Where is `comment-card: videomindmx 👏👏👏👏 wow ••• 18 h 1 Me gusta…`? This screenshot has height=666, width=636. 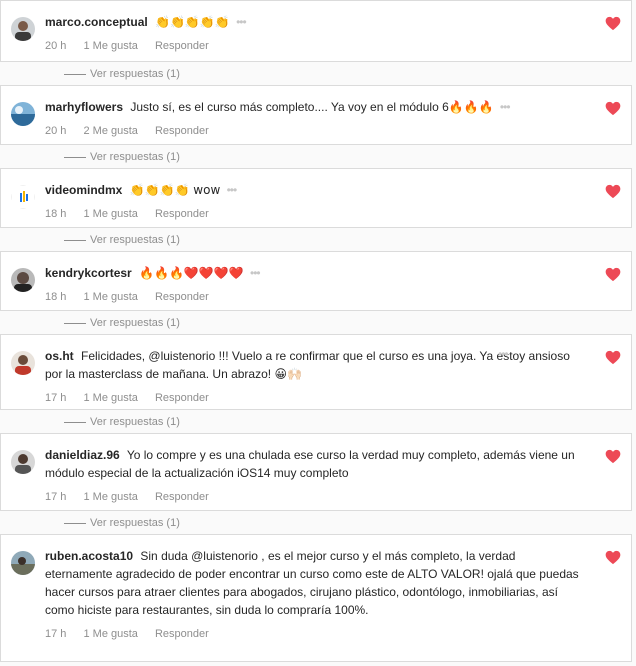 comment-card: videomindmx 👏👏👏👏 wow ••• 18 h 1 Me gusta… is located at coordinates (316, 198).